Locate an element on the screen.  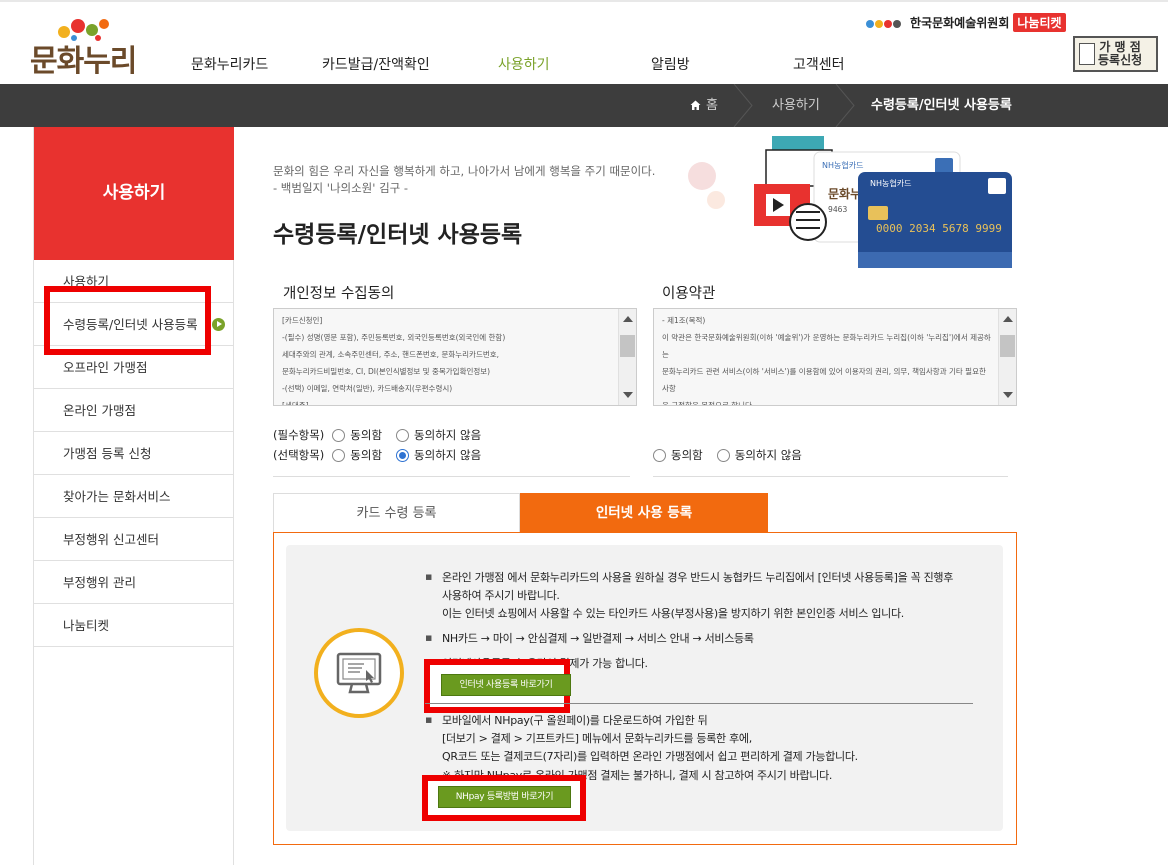
nanum-ticket-link: 나눔티켓 is located at coordinates (1039, 22).